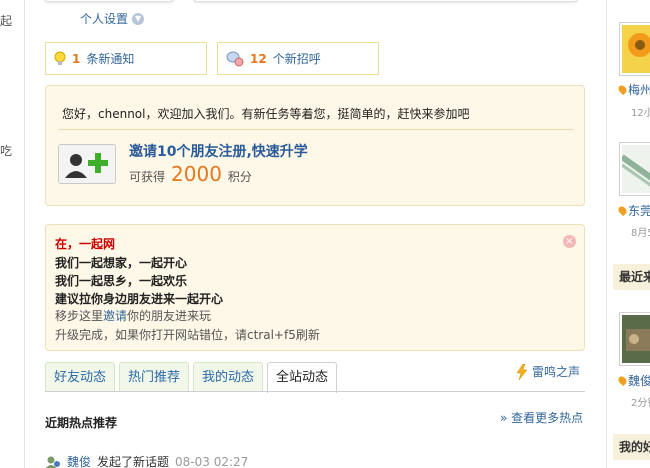 The image size is (650, 468). Describe the element at coordinates (556, 372) in the screenshot. I see `thunder-voice-label: 雷鸣之声` at that location.